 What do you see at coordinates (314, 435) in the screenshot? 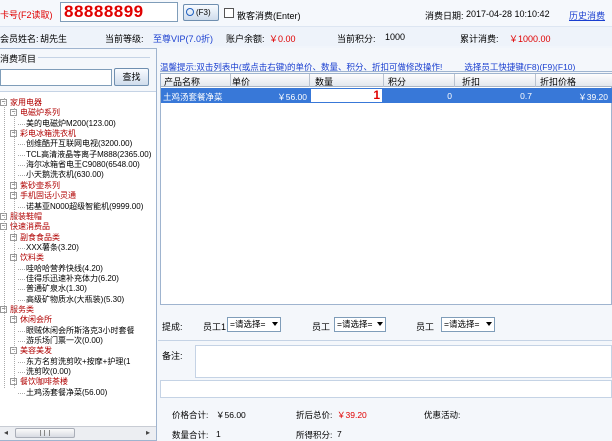
I see `earned-points-label: 所得积分:` at bounding box center [314, 435].